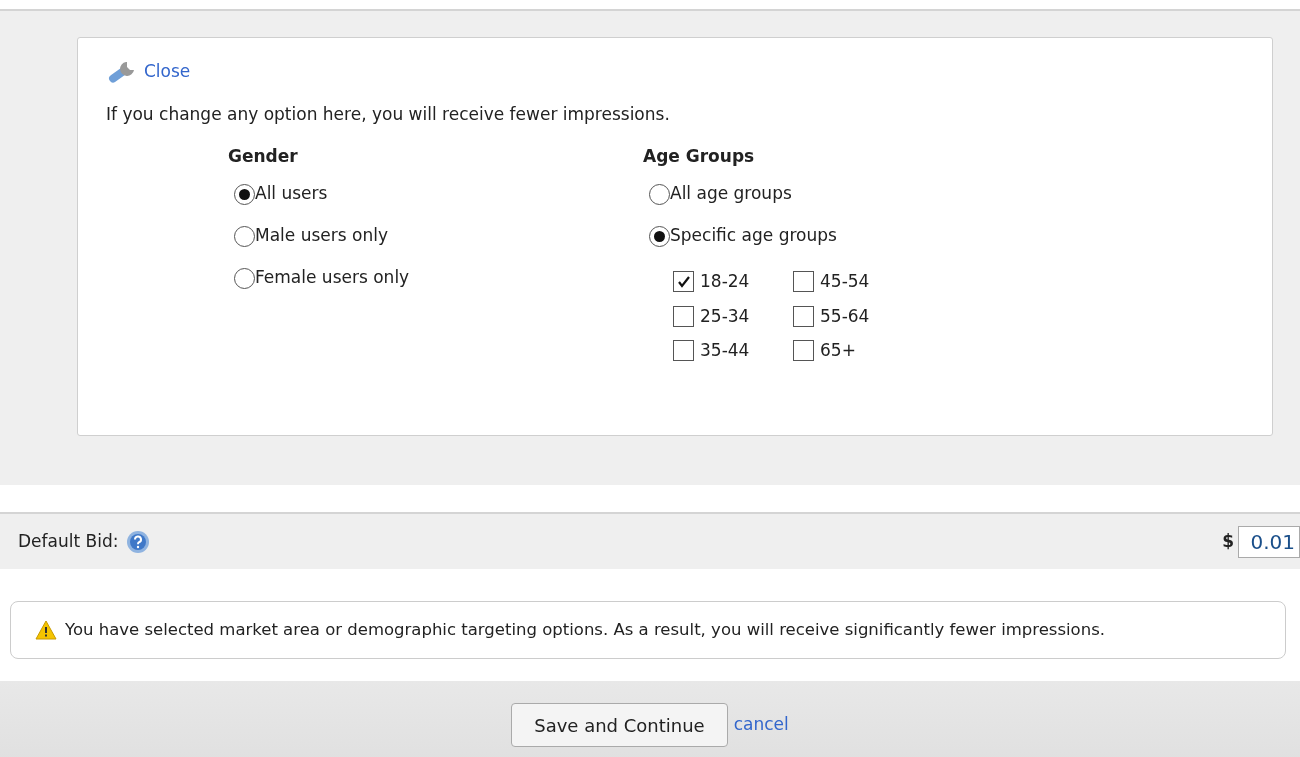  What do you see at coordinates (332, 278) in the screenshot?
I see `radio-label: Female users only` at bounding box center [332, 278].